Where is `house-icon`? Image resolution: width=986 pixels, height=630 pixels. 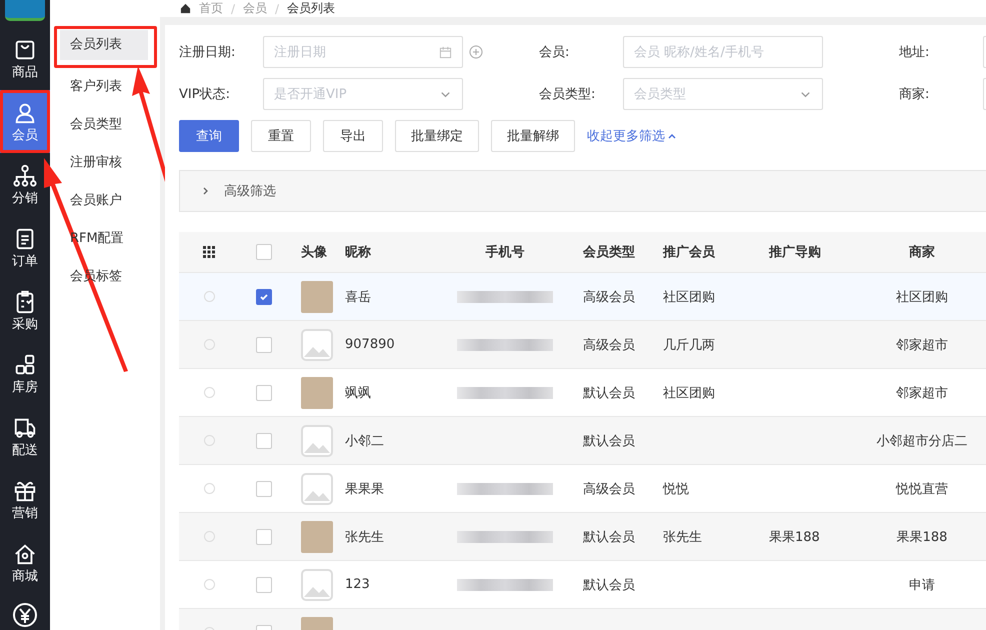
house-icon is located at coordinates (25, 554).